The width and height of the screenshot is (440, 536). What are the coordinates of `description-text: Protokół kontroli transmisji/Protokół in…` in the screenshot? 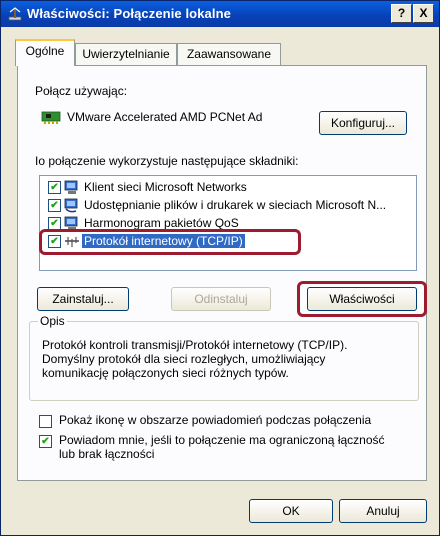 It's located at (195, 359).